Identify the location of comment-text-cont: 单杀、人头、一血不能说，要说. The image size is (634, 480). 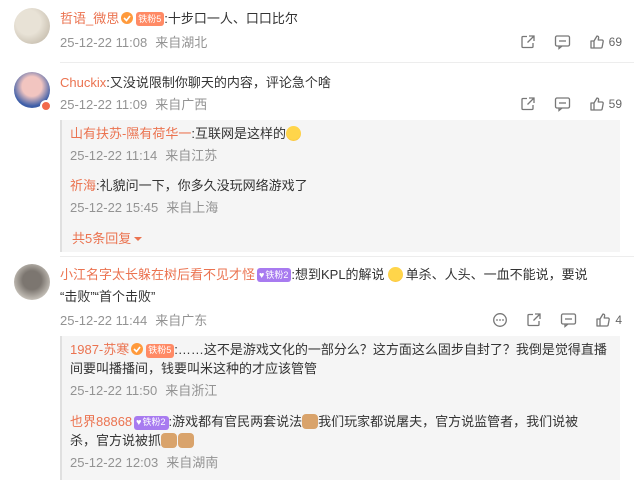
(496, 274).